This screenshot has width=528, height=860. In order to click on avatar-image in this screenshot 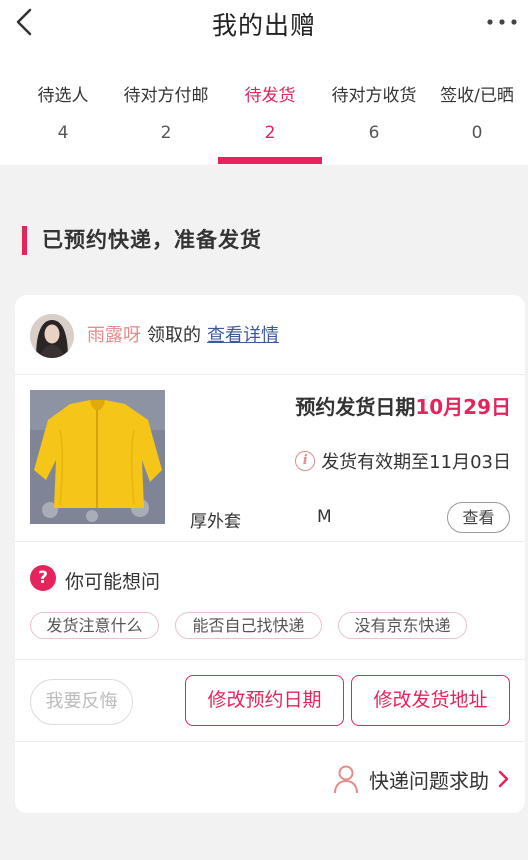, I will do `click(52, 336)`.